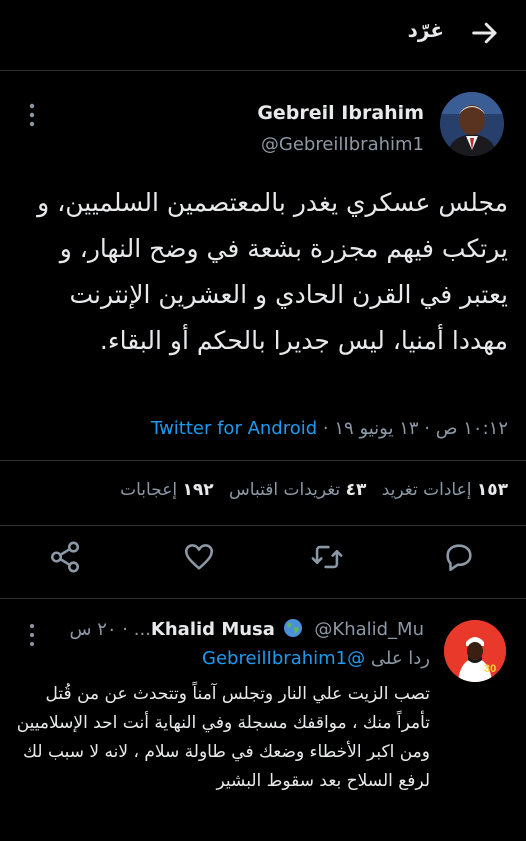 The image size is (526, 841). What do you see at coordinates (459, 557) in the screenshot?
I see `reply-icon` at bounding box center [459, 557].